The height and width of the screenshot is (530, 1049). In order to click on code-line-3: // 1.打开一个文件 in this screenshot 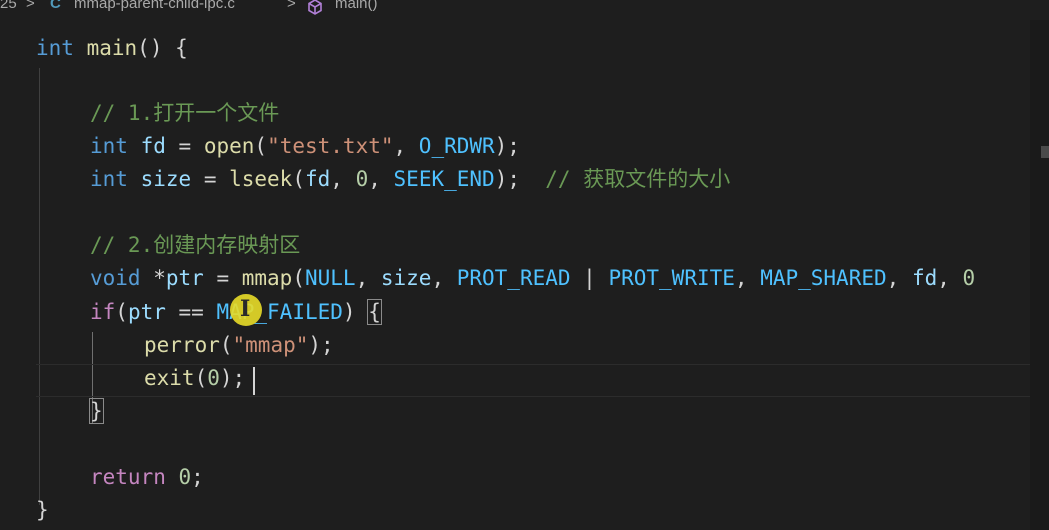, I will do `click(184, 113)`.